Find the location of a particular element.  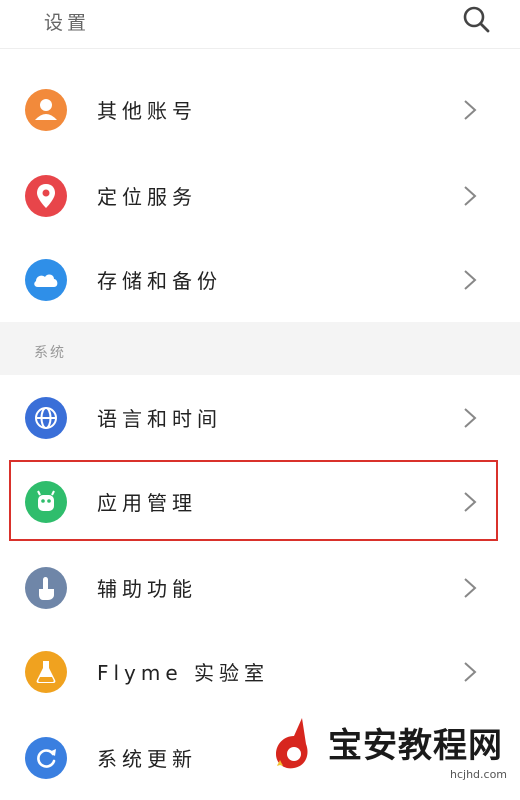

top-bar: 设置 is located at coordinates (260, 24).